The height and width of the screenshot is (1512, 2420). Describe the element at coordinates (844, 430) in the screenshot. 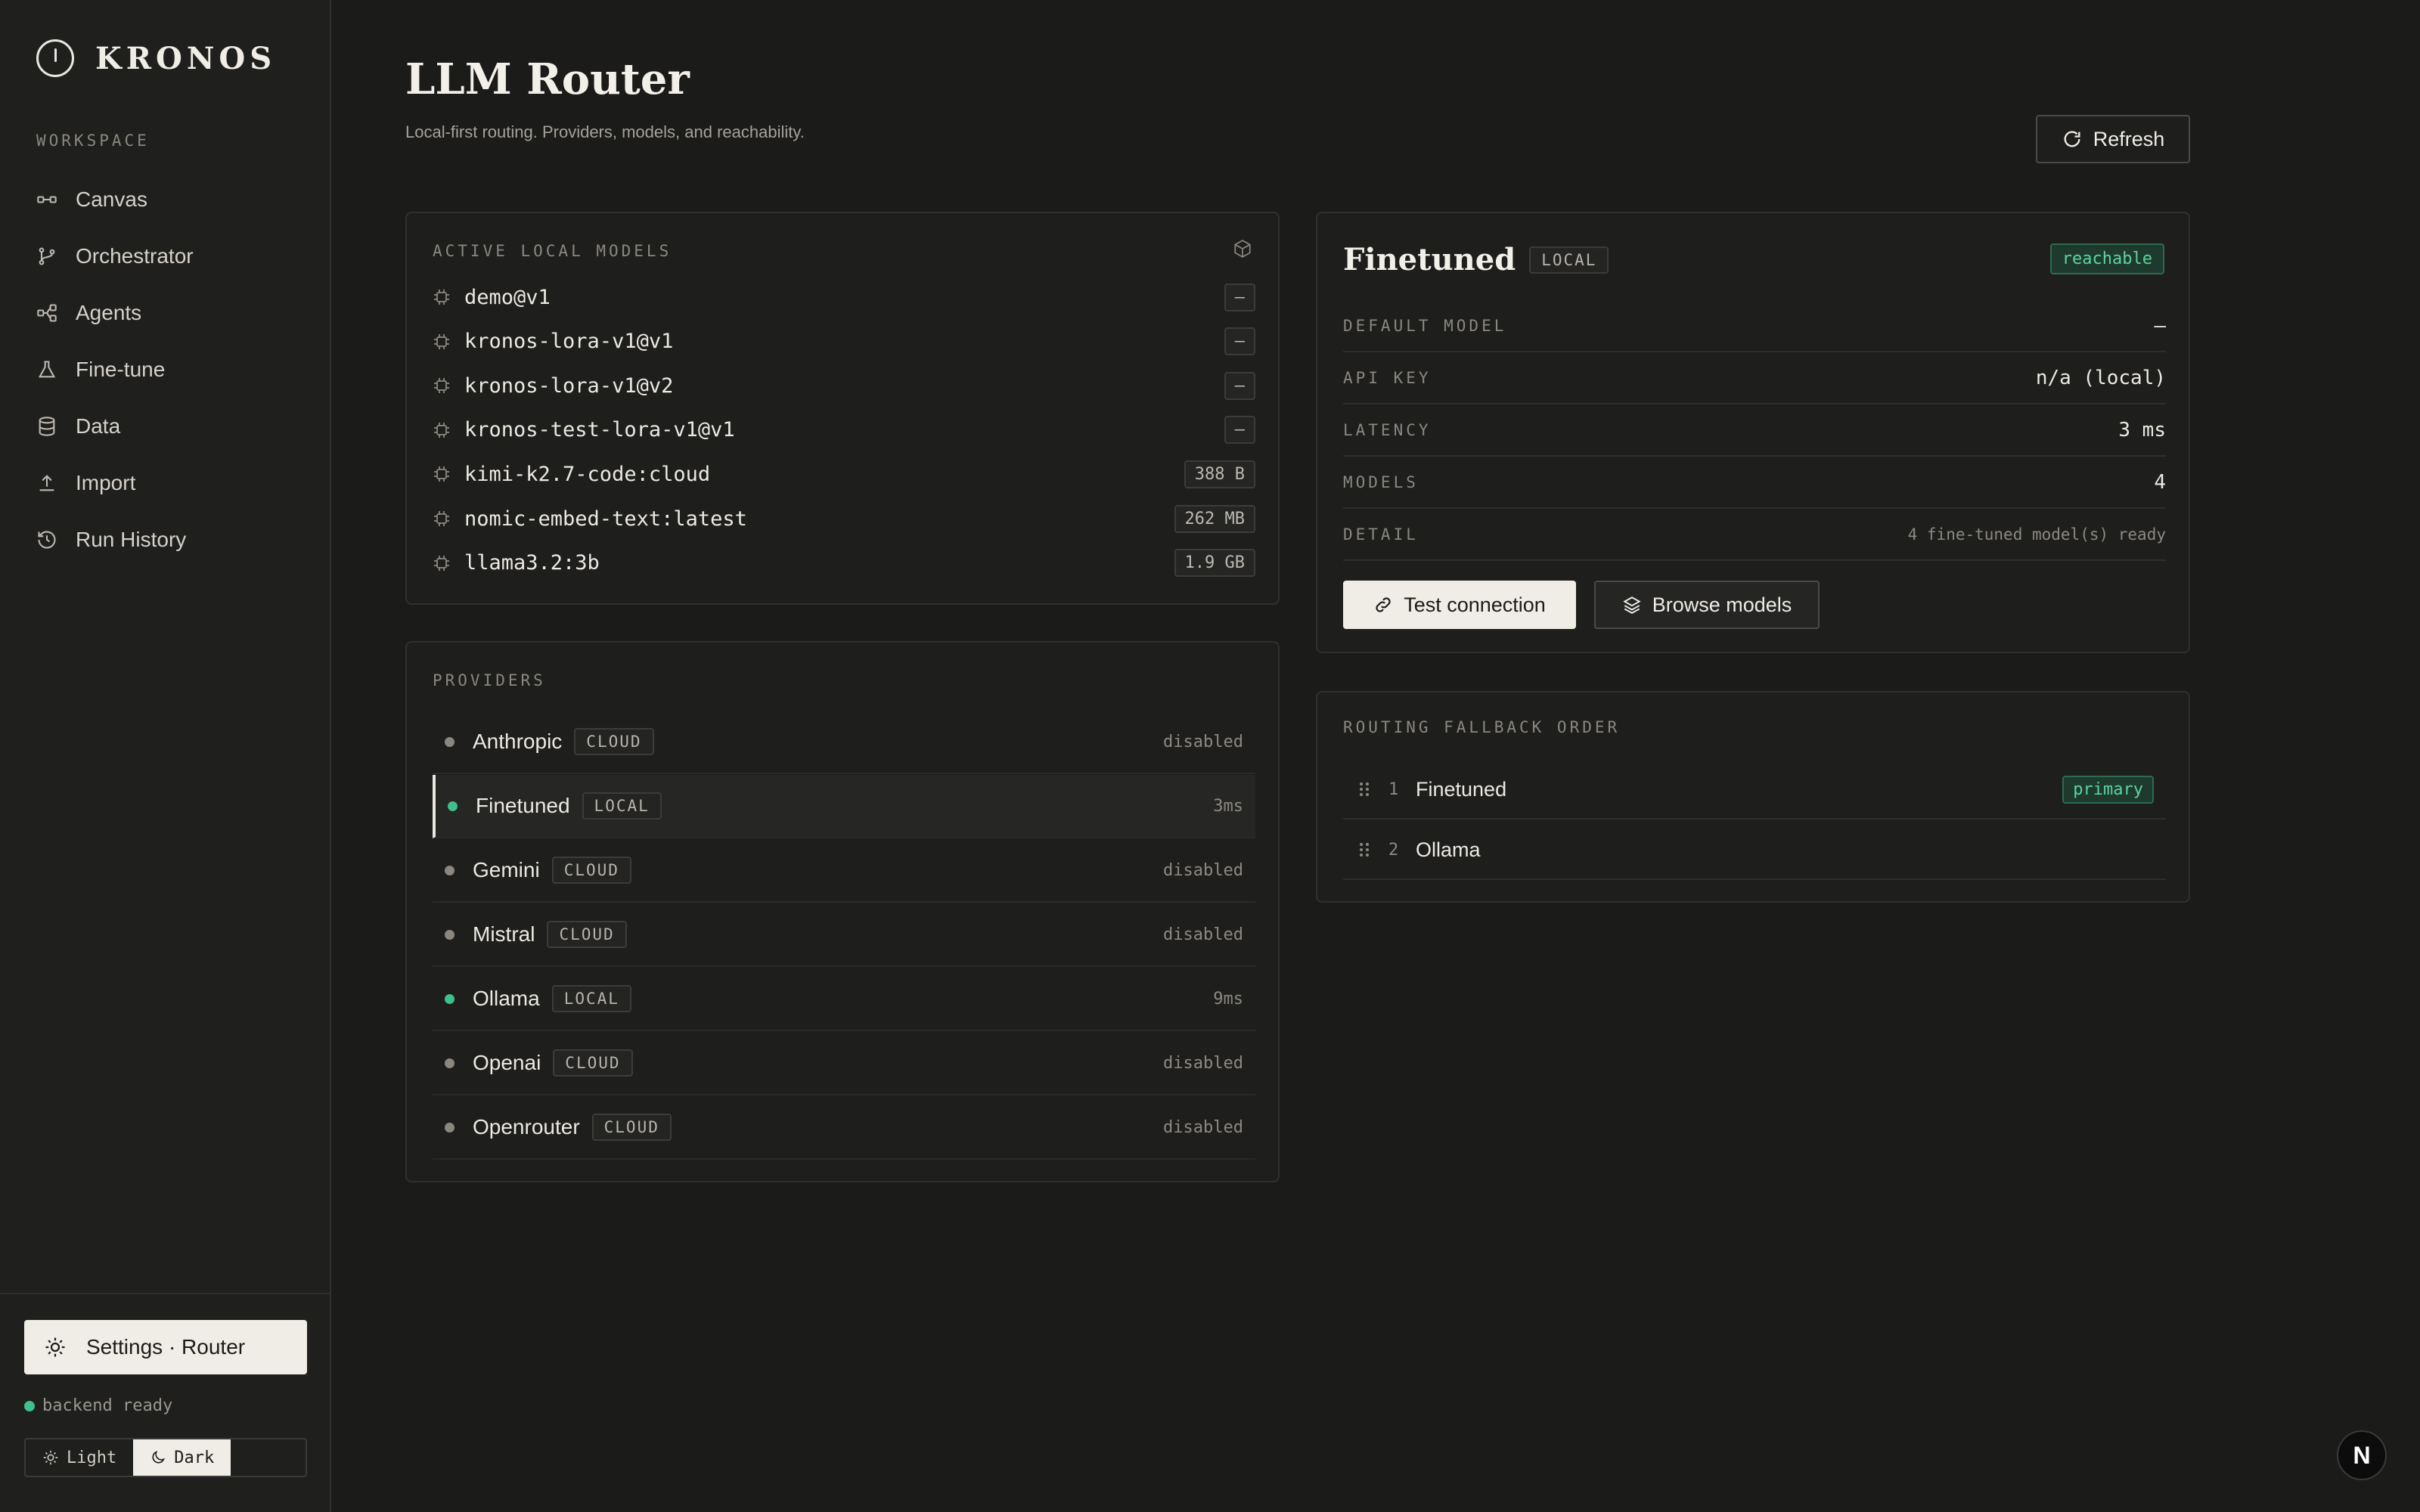

I see `model-row: kronos-test-lora-v1@v1 —` at that location.